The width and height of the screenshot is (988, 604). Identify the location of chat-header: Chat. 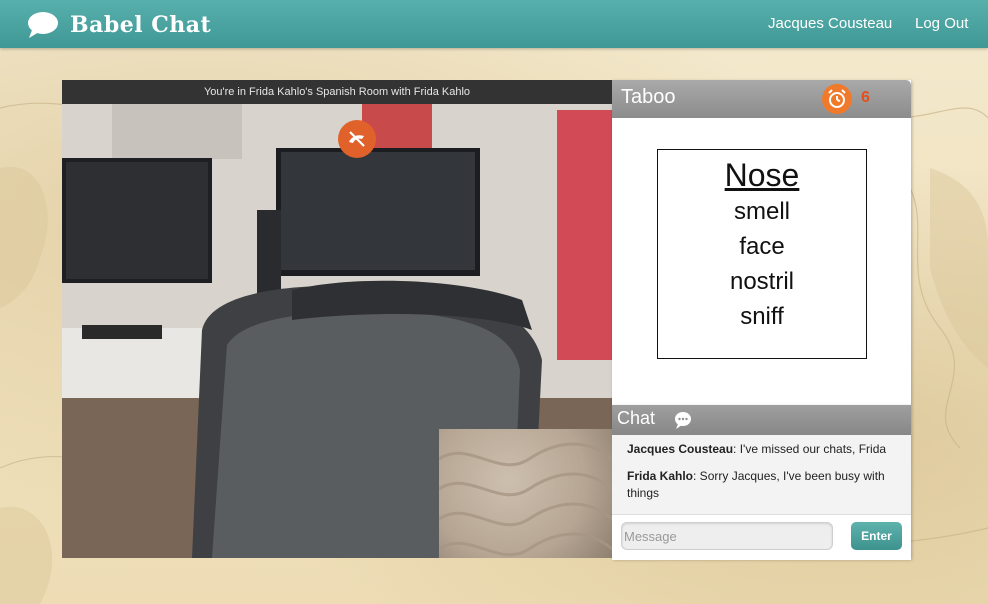
(761, 420).